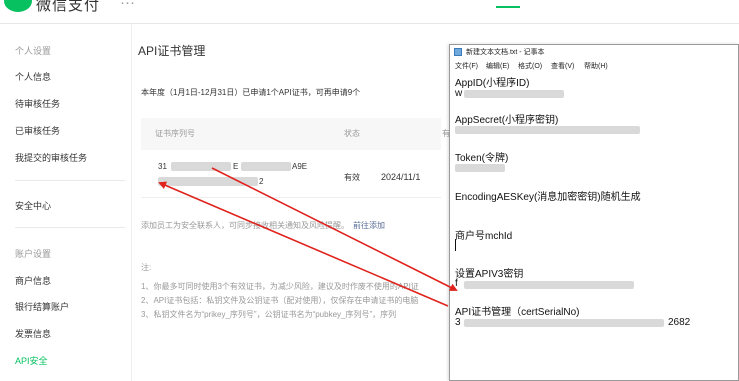 The image size is (739, 381). I want to click on appid-value: w, so click(459, 93).